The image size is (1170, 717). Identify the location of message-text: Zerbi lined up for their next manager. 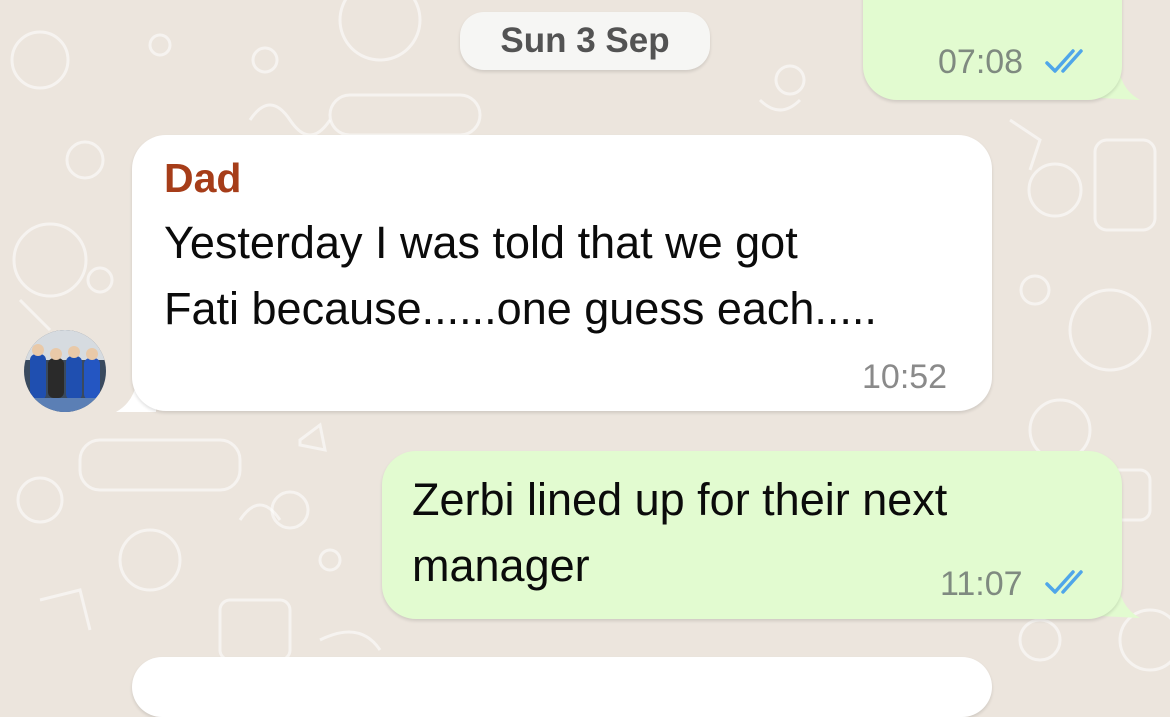
(679, 533).